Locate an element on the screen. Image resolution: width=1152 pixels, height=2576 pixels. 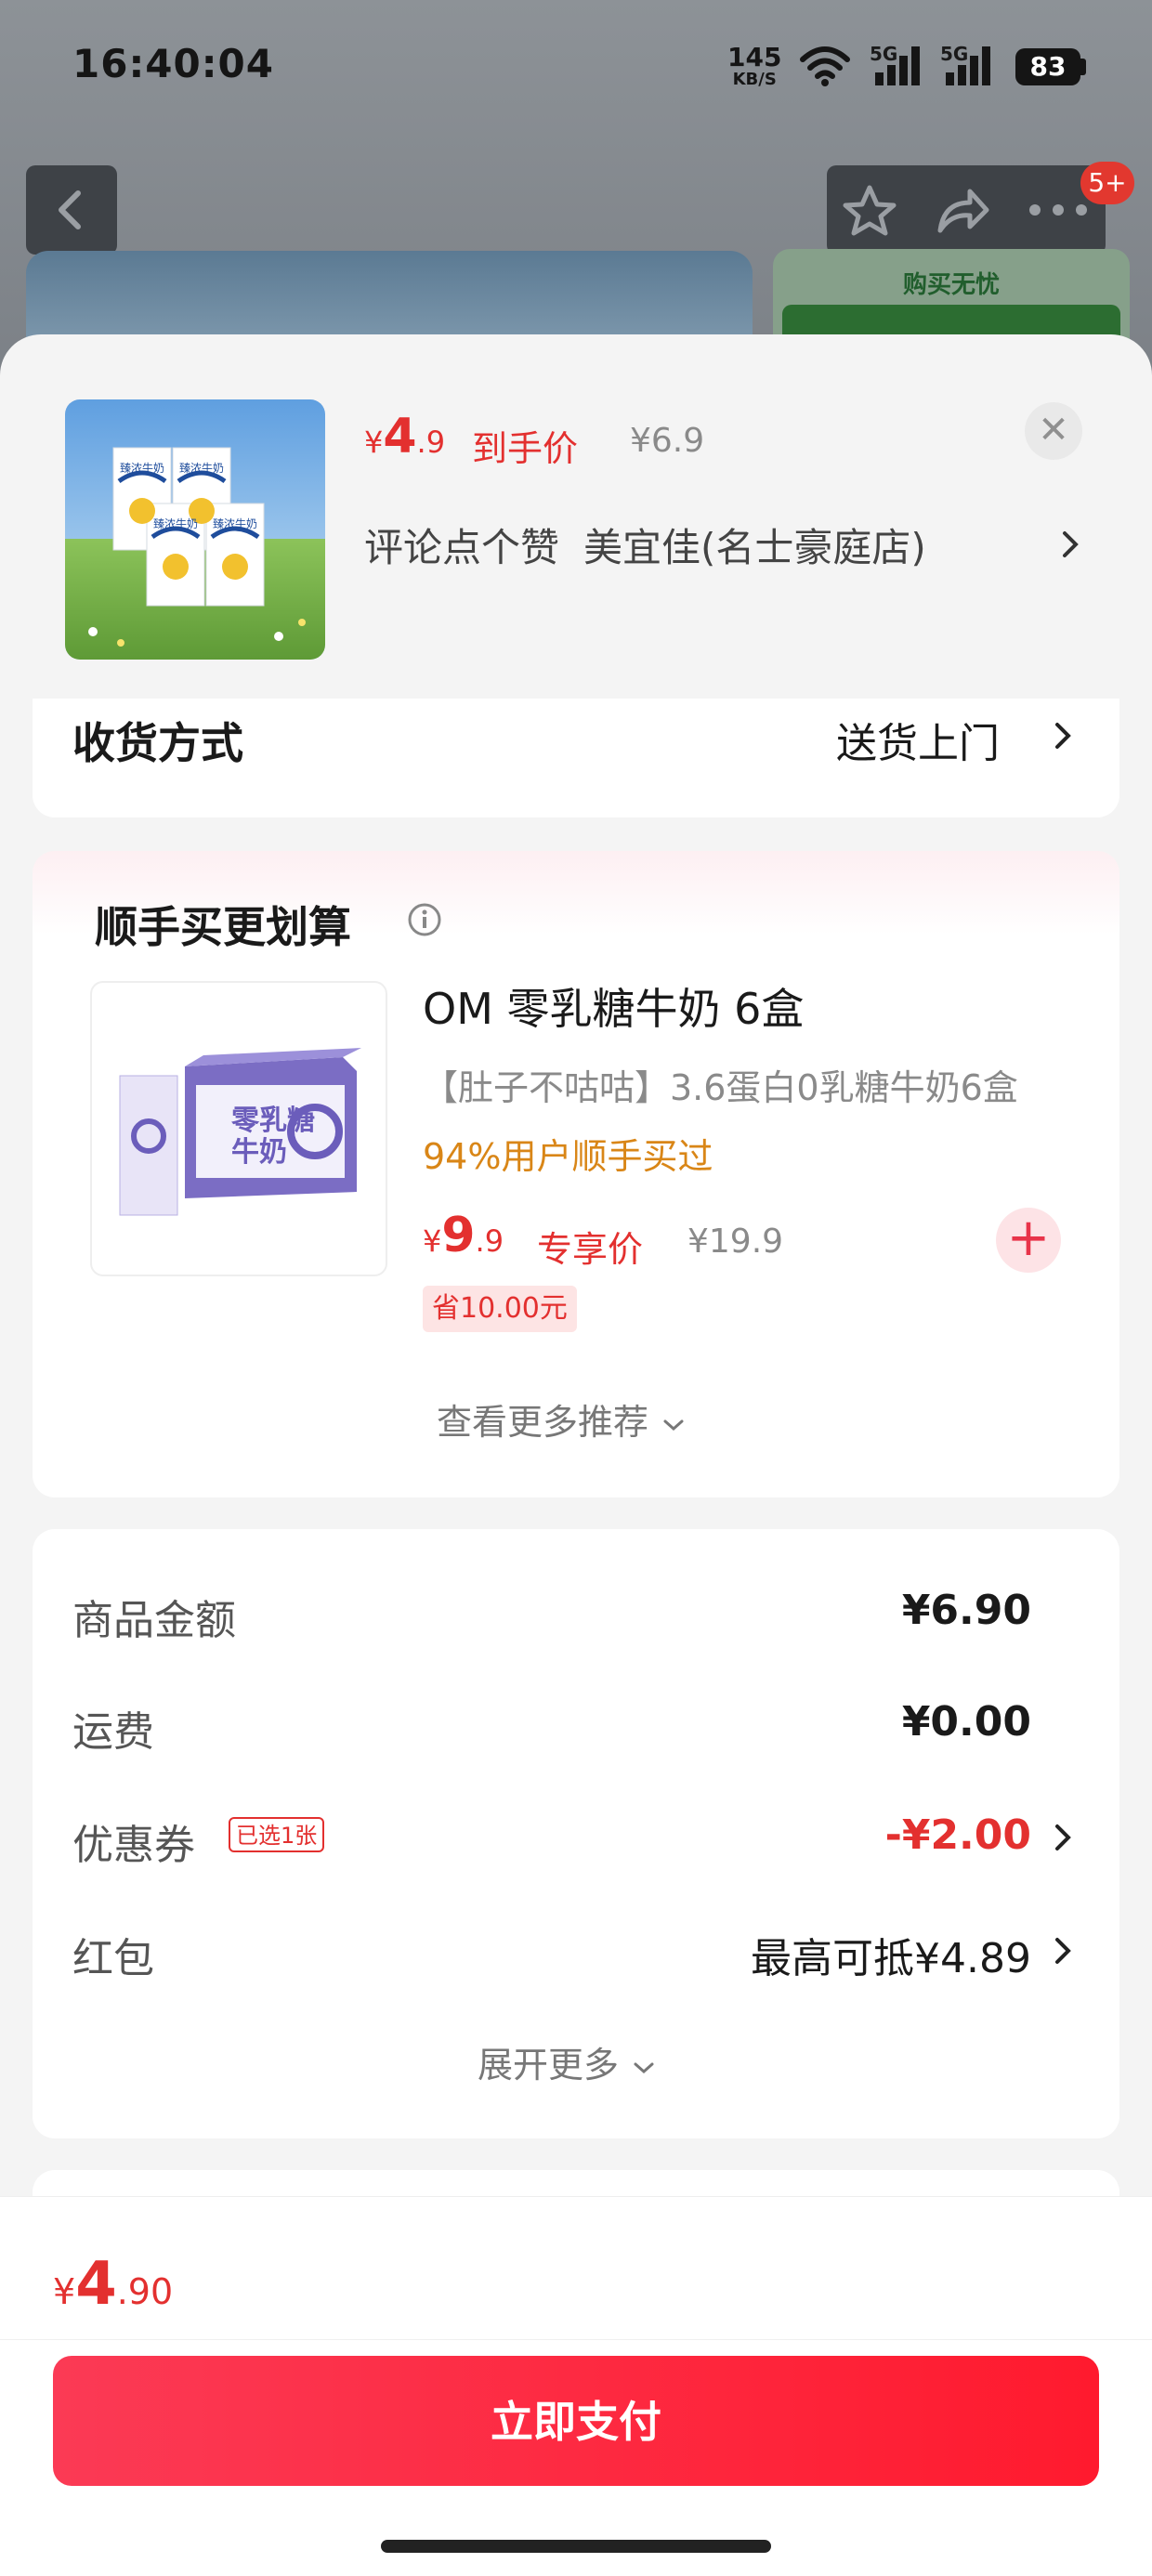
notification-badge: 5+ is located at coordinates (1107, 183).